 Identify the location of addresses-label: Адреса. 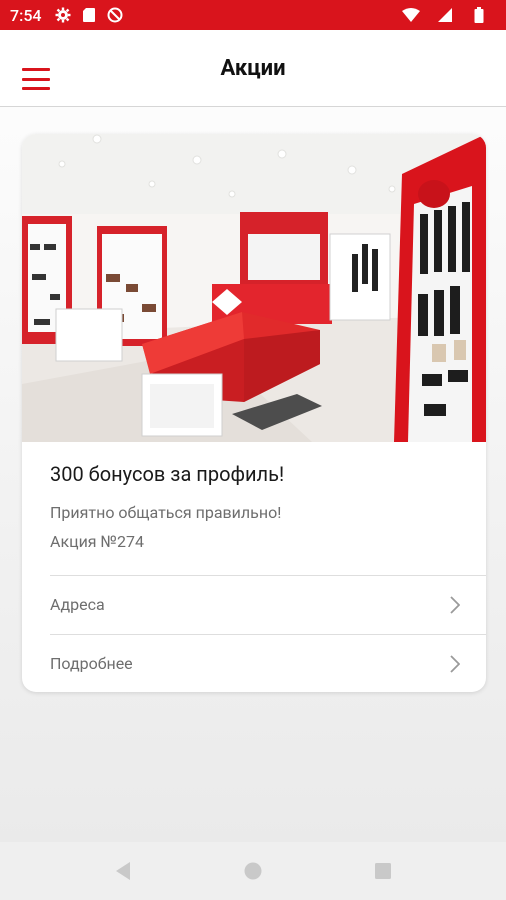
(77, 604).